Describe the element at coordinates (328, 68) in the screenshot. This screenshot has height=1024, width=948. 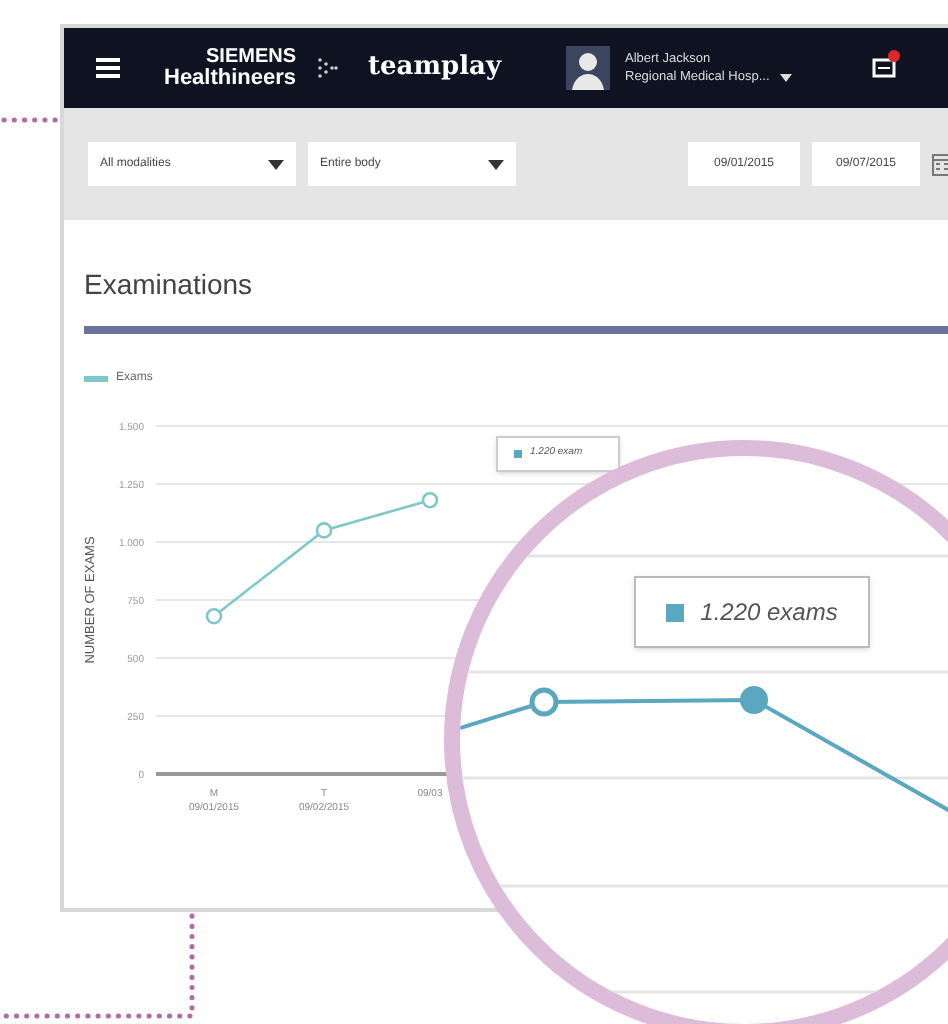
I see `dots-logo-icon` at that location.